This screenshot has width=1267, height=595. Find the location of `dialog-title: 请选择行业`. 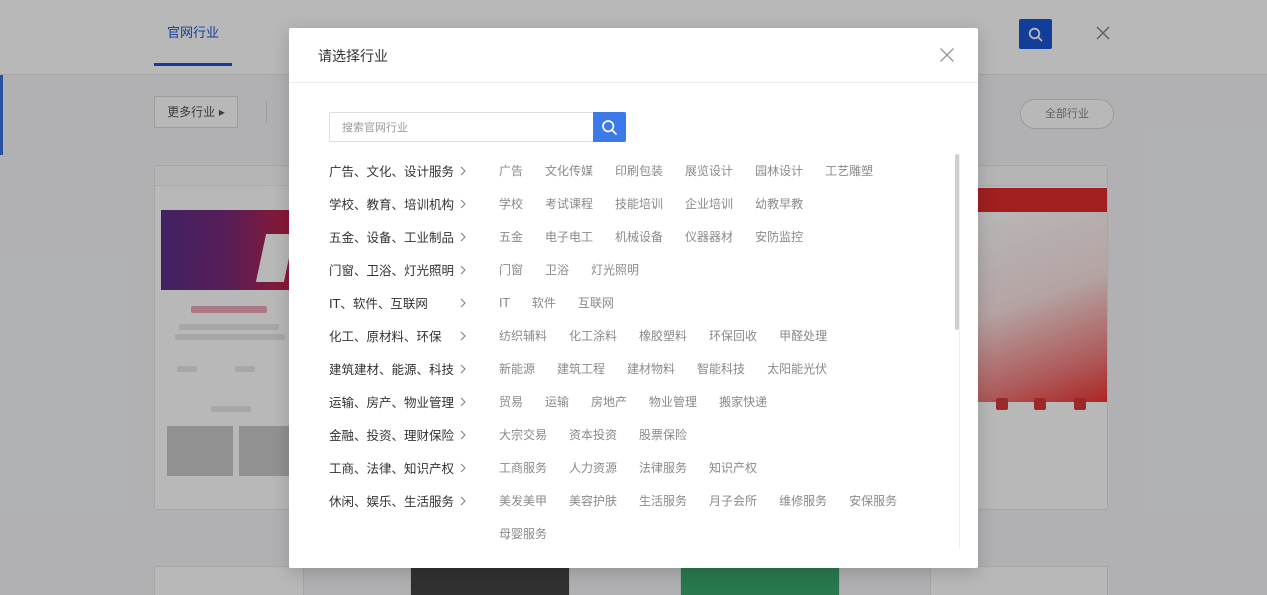

dialog-title: 请选择行业 is located at coordinates (353, 57).